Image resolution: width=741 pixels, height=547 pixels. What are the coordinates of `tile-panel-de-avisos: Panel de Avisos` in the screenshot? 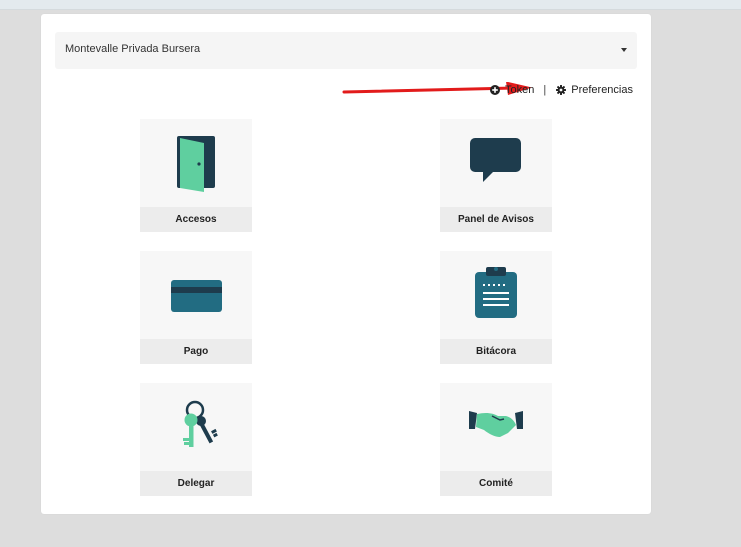 It's located at (496, 175).